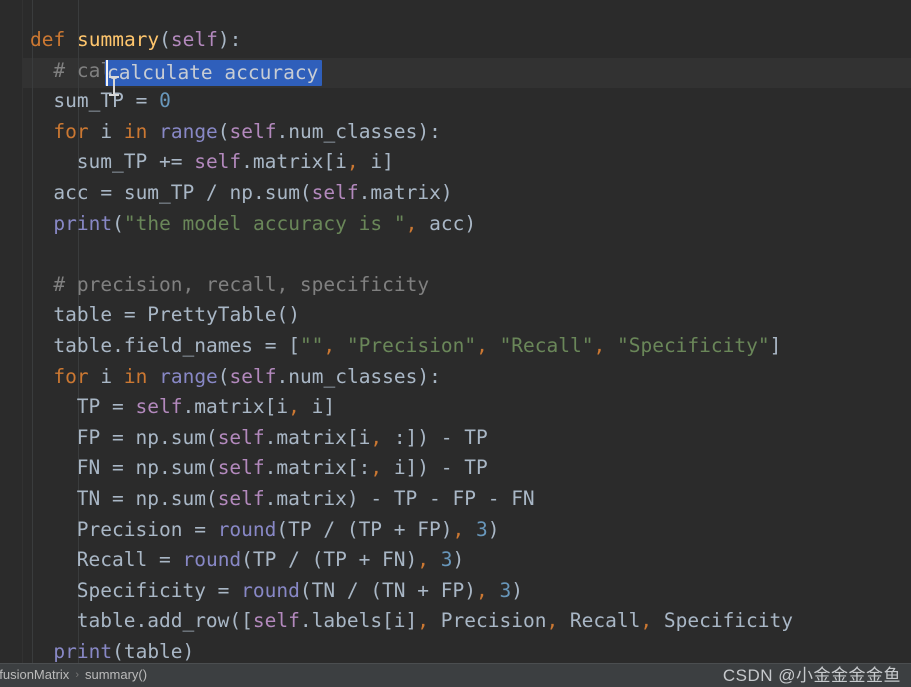 The width and height of the screenshot is (911, 687). I want to click on code-line: sum_TP = 0, so click(455, 101).